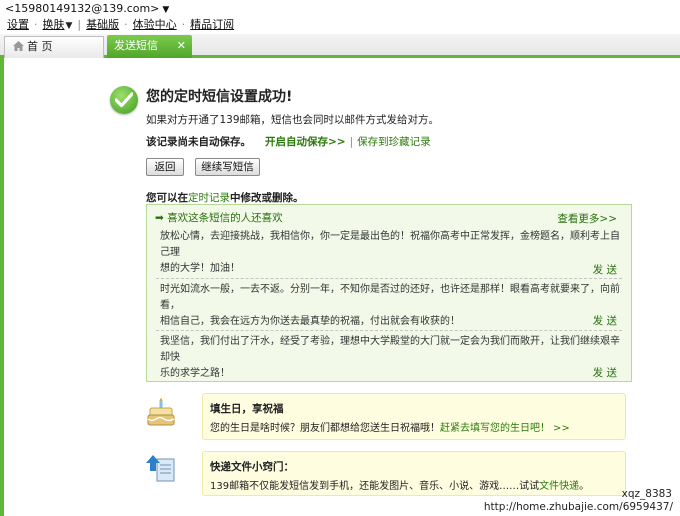 The width and height of the screenshot is (680, 516). What do you see at coordinates (310, 321) in the screenshot?
I see `message-text: 相信自己，我会在远方为你送去最真挚的祝福，付出就会有收获的！` at bounding box center [310, 321].